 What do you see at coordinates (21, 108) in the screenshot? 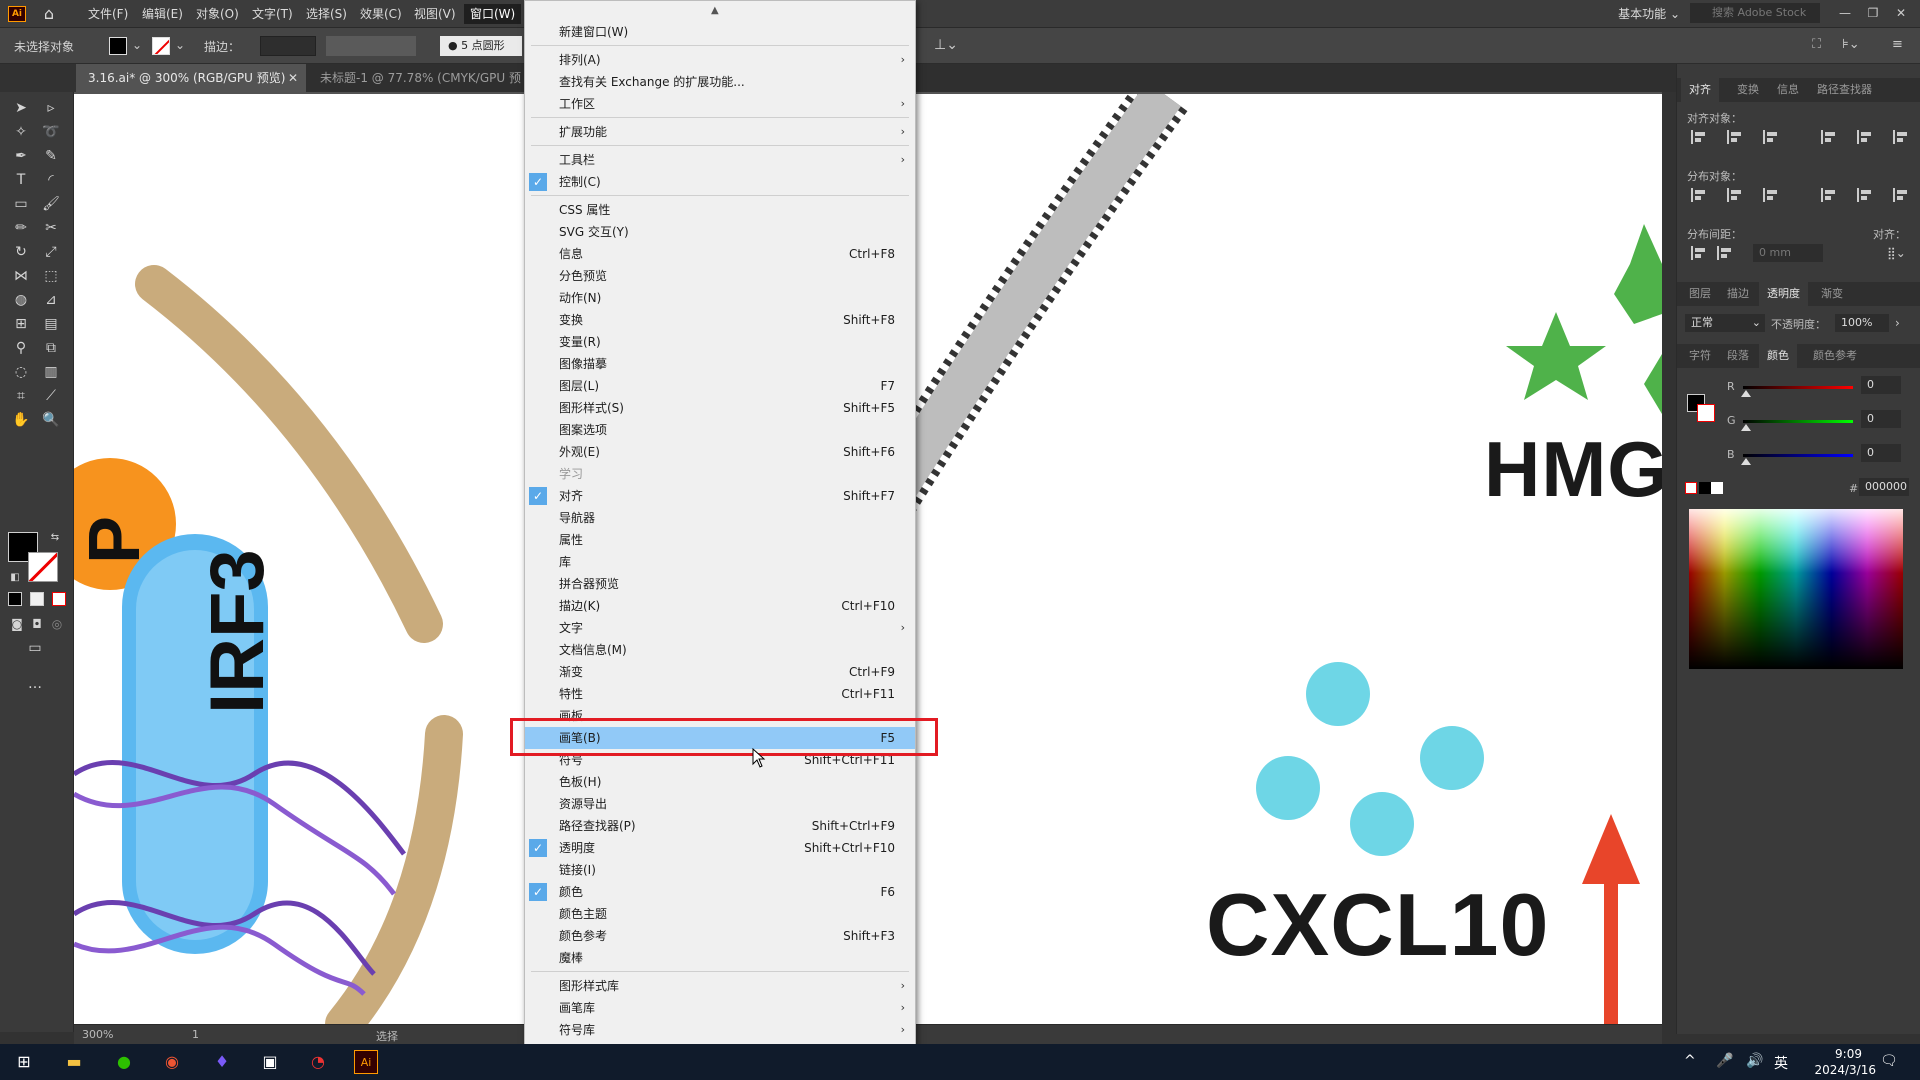
I see `selection-tool-icon: ➤` at bounding box center [21, 108].